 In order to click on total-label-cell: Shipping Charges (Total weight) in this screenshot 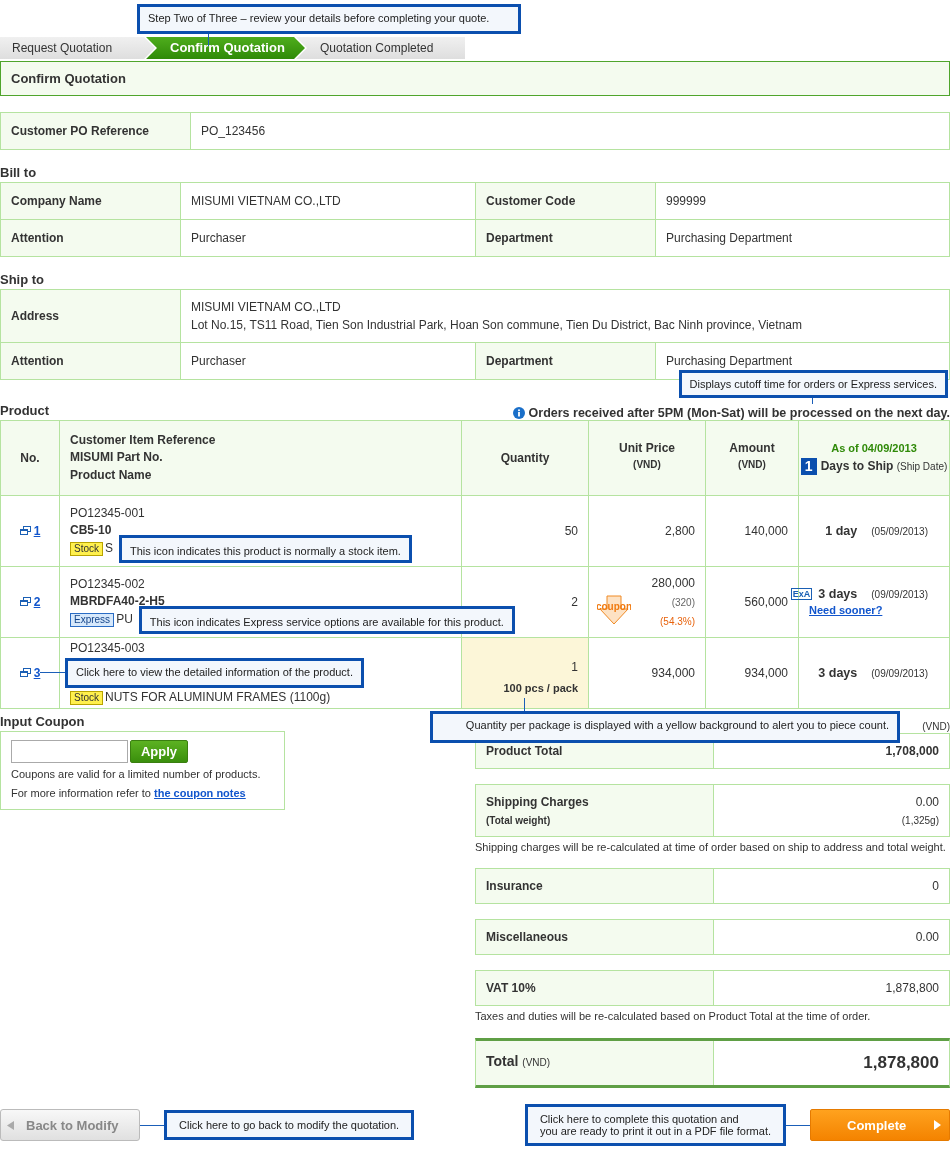, I will do `click(595, 810)`.